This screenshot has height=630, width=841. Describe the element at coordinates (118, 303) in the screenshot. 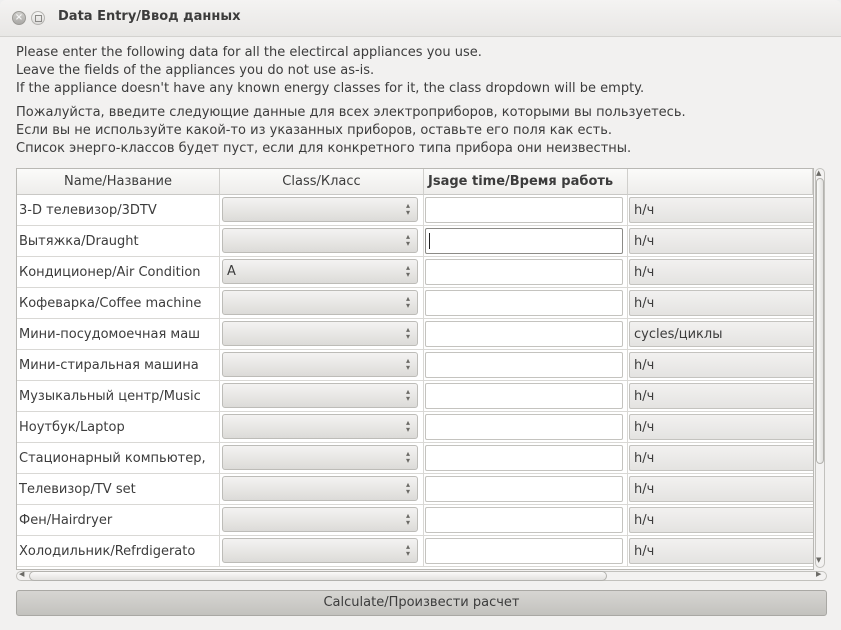

I see `appliance-name: Кофеварка/Coffee machine` at that location.